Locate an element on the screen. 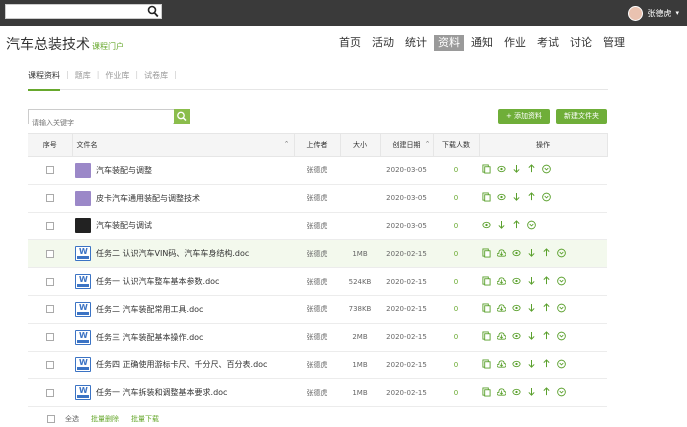  table-row: 汽车装配与调试 张德虎 2020-03-05 0 is located at coordinates (317, 226).